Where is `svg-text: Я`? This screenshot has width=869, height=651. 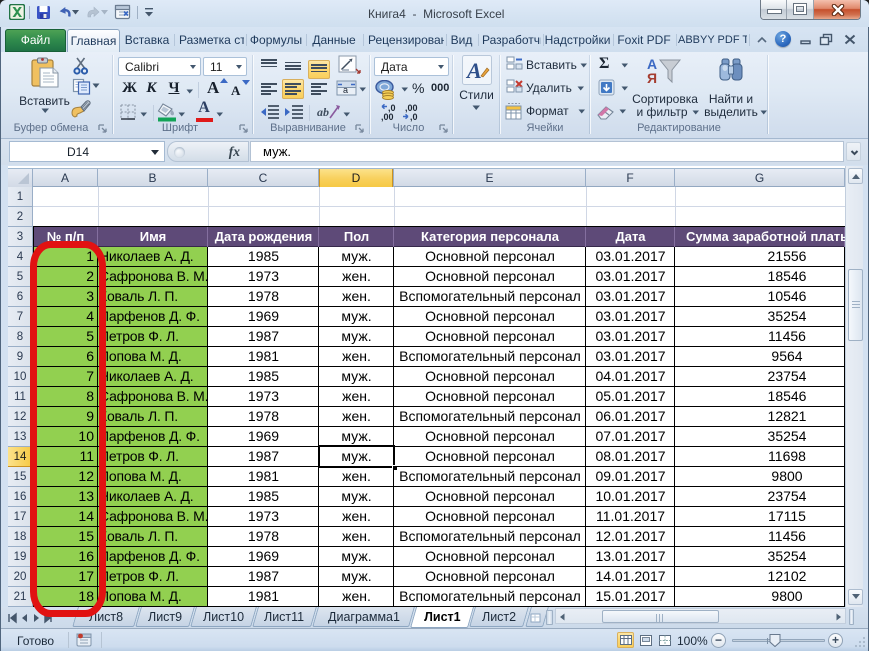
svg-text: Я is located at coordinates (652, 78).